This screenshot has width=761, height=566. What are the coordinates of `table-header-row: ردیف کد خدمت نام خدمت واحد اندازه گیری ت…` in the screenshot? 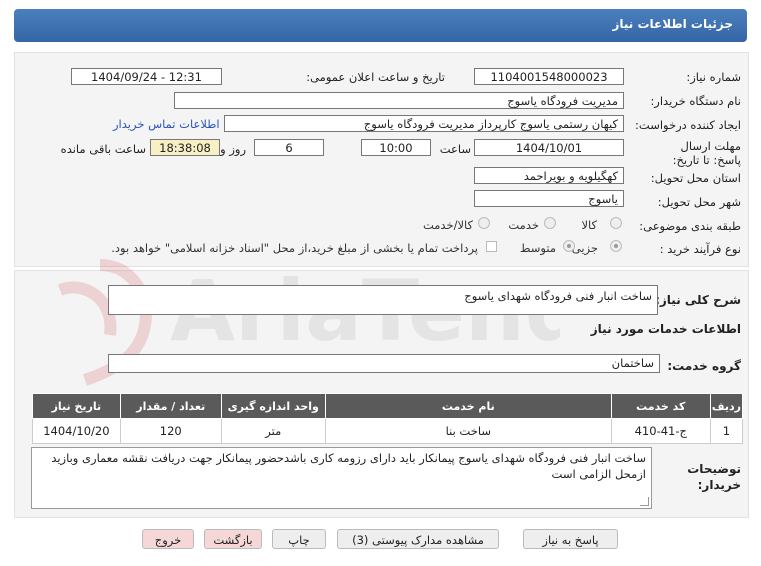 It's located at (388, 406).